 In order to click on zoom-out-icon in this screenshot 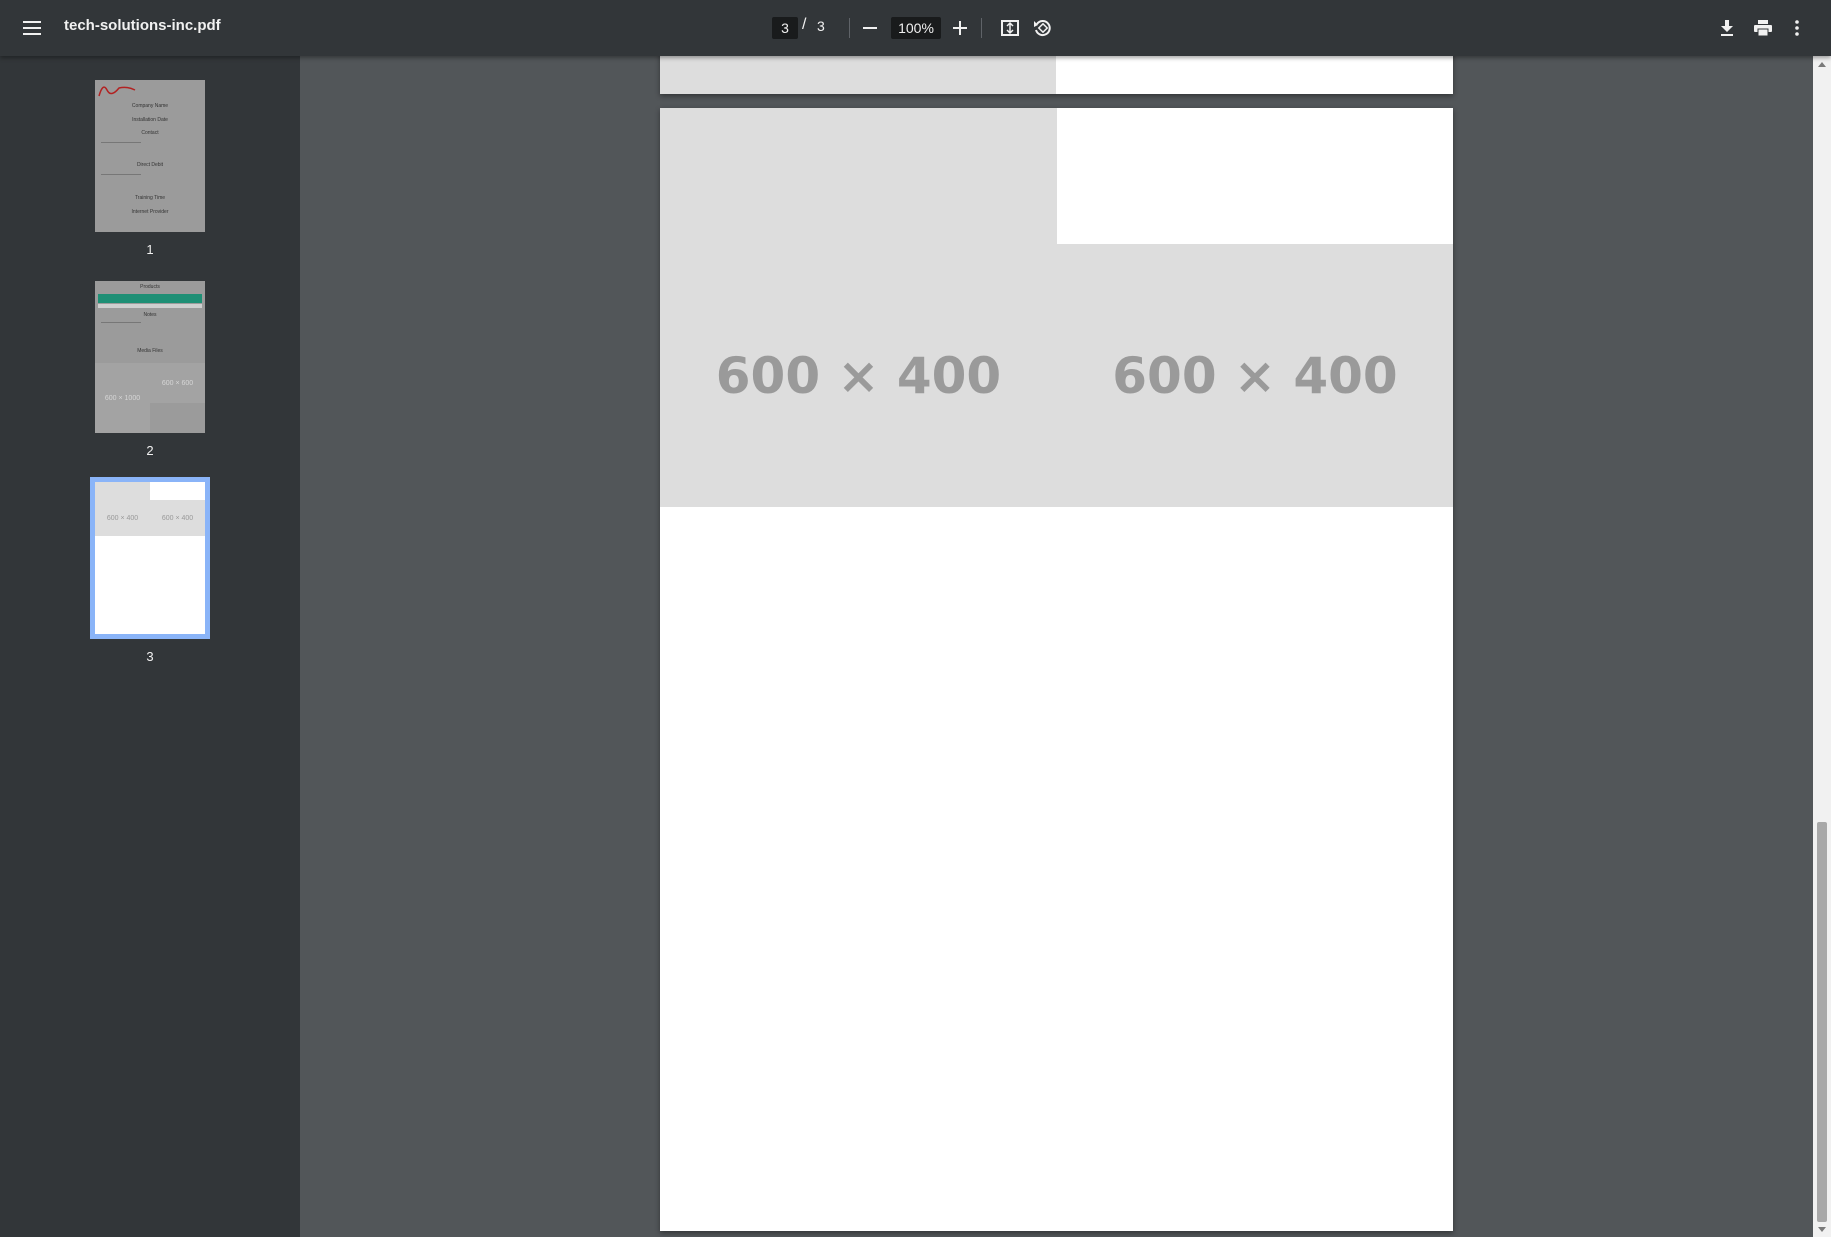, I will do `click(870, 28)`.